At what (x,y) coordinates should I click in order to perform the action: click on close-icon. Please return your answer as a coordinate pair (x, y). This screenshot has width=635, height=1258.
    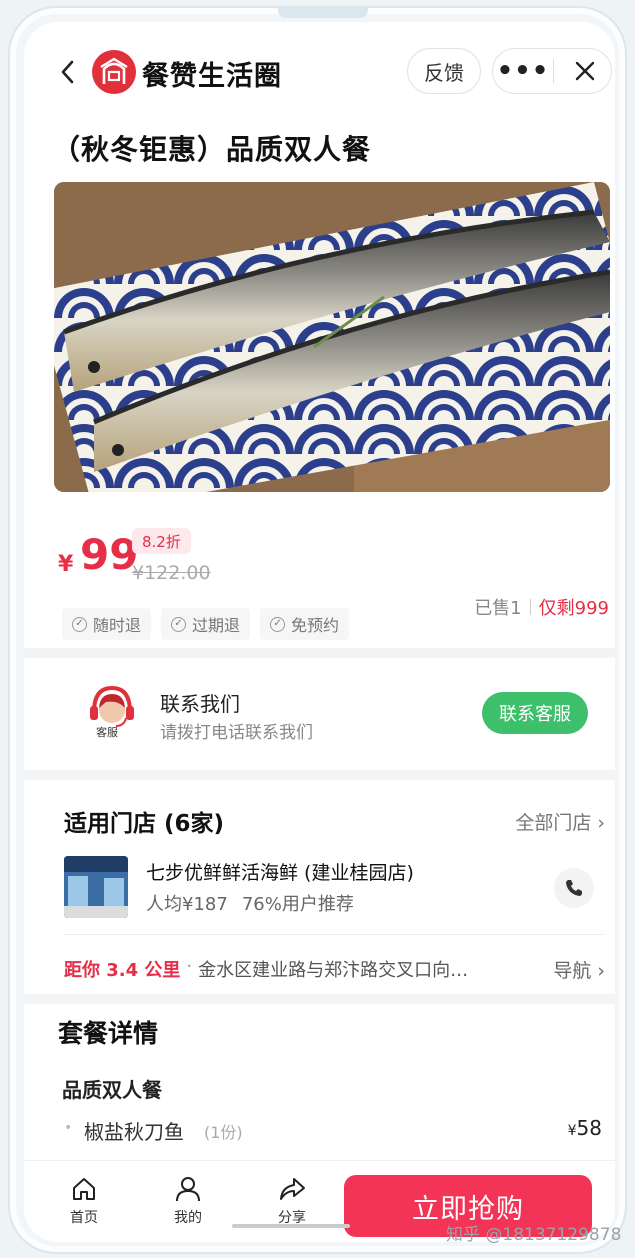
    Looking at the image, I should click on (585, 71).